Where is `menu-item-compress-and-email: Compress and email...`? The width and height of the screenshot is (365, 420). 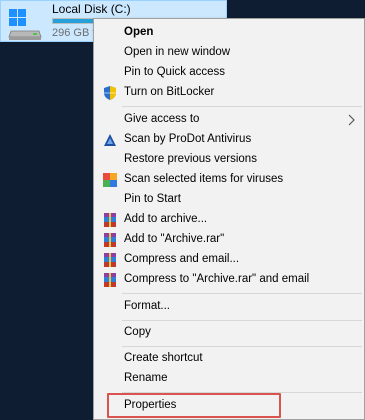
menu-item-compress-and-email: Compress and email... is located at coordinates (229, 260).